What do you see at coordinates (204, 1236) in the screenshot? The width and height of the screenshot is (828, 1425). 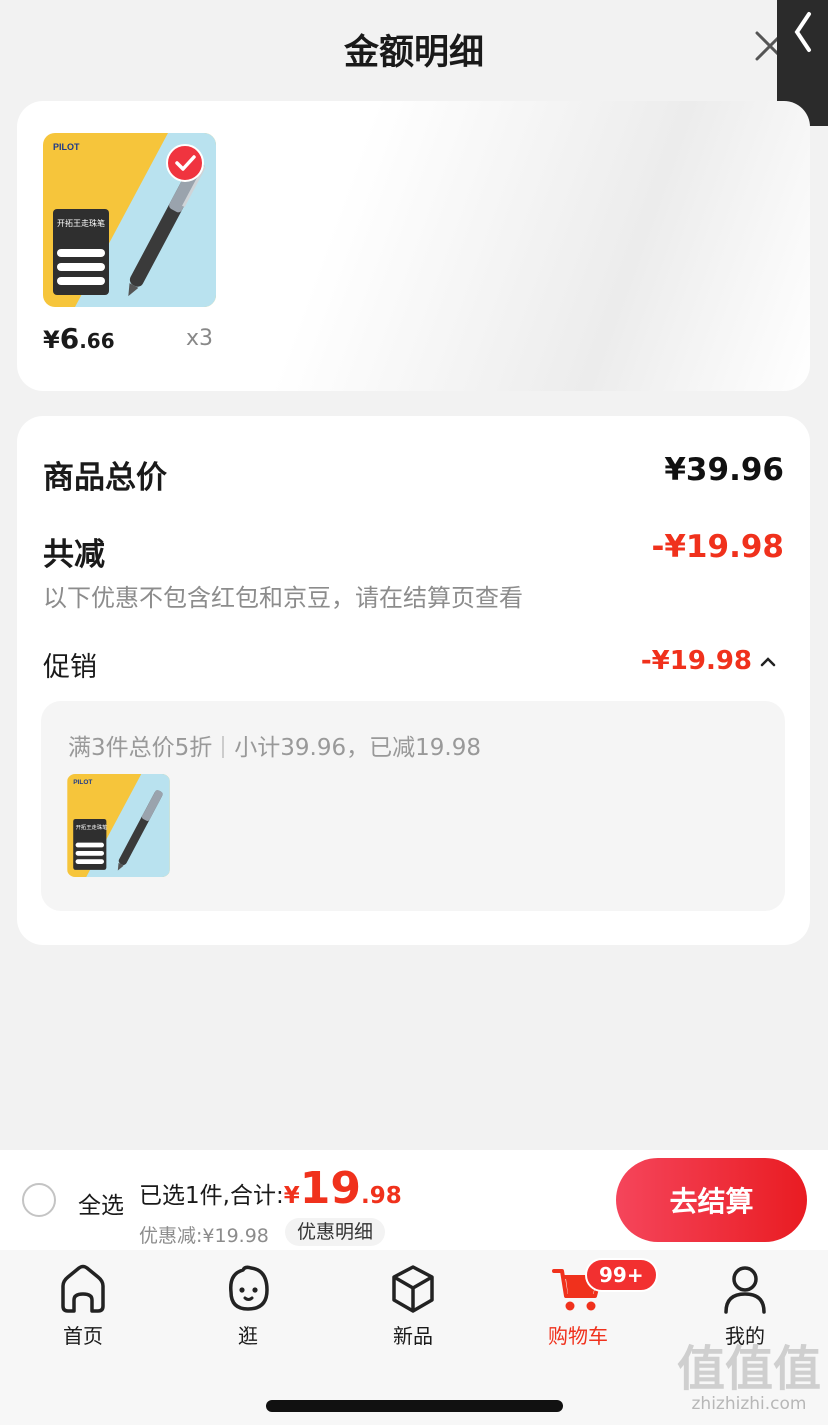 I see `saved-amount: 优惠减:¥19.98` at bounding box center [204, 1236].